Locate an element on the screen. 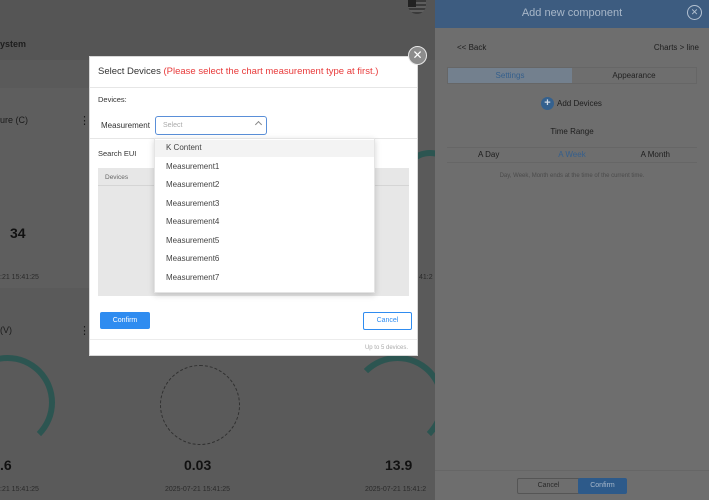 The width and height of the screenshot is (709, 500). add-devices-label: Add Devices is located at coordinates (579, 103).